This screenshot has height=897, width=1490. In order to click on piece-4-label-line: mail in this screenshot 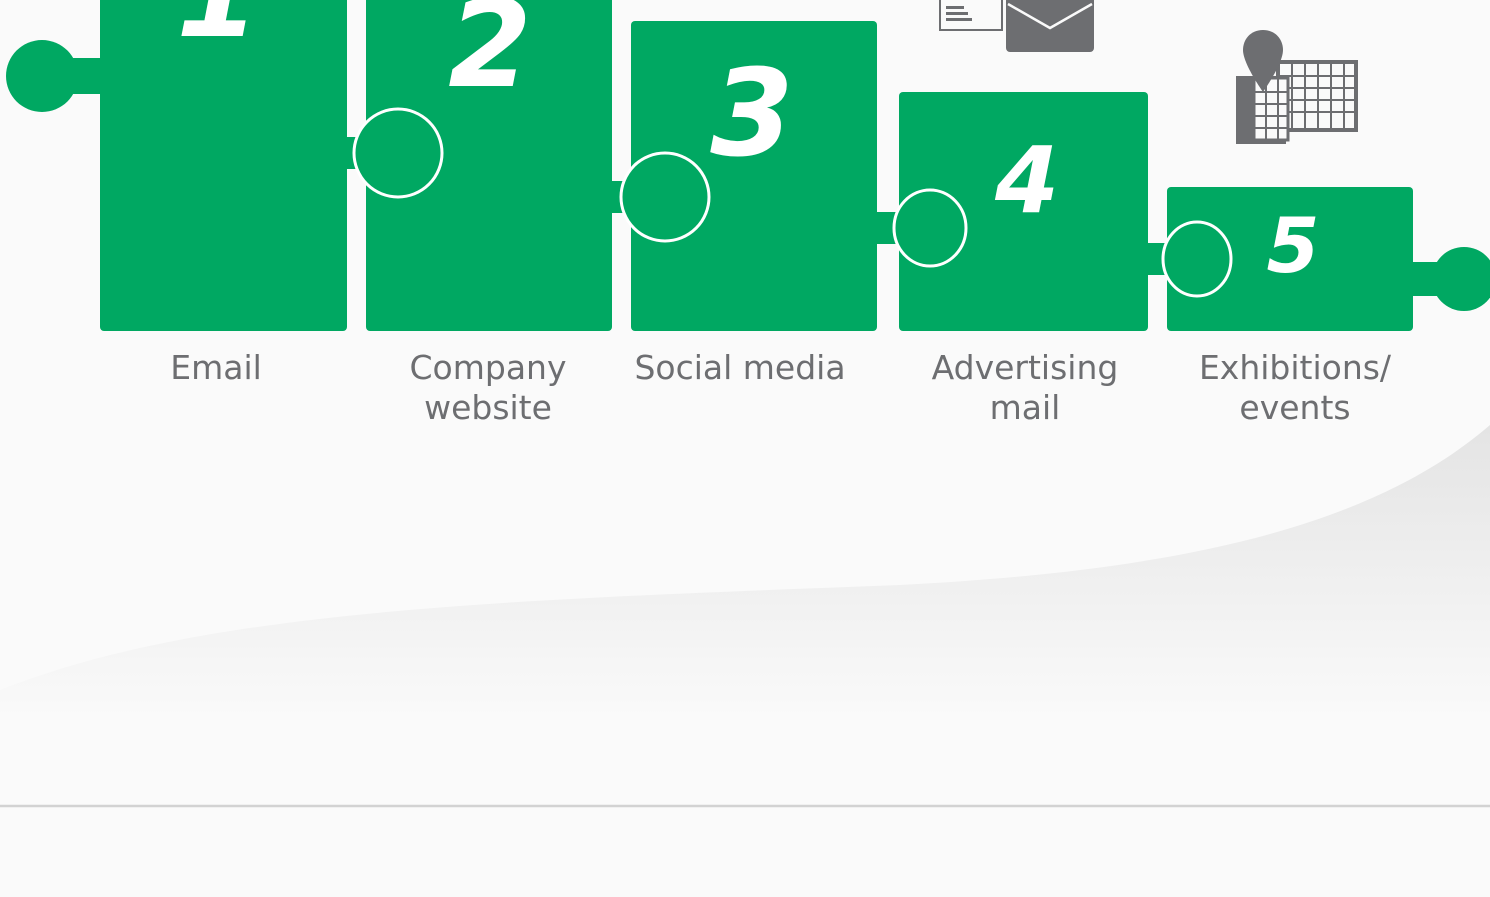, I will do `click(1025, 407)`.